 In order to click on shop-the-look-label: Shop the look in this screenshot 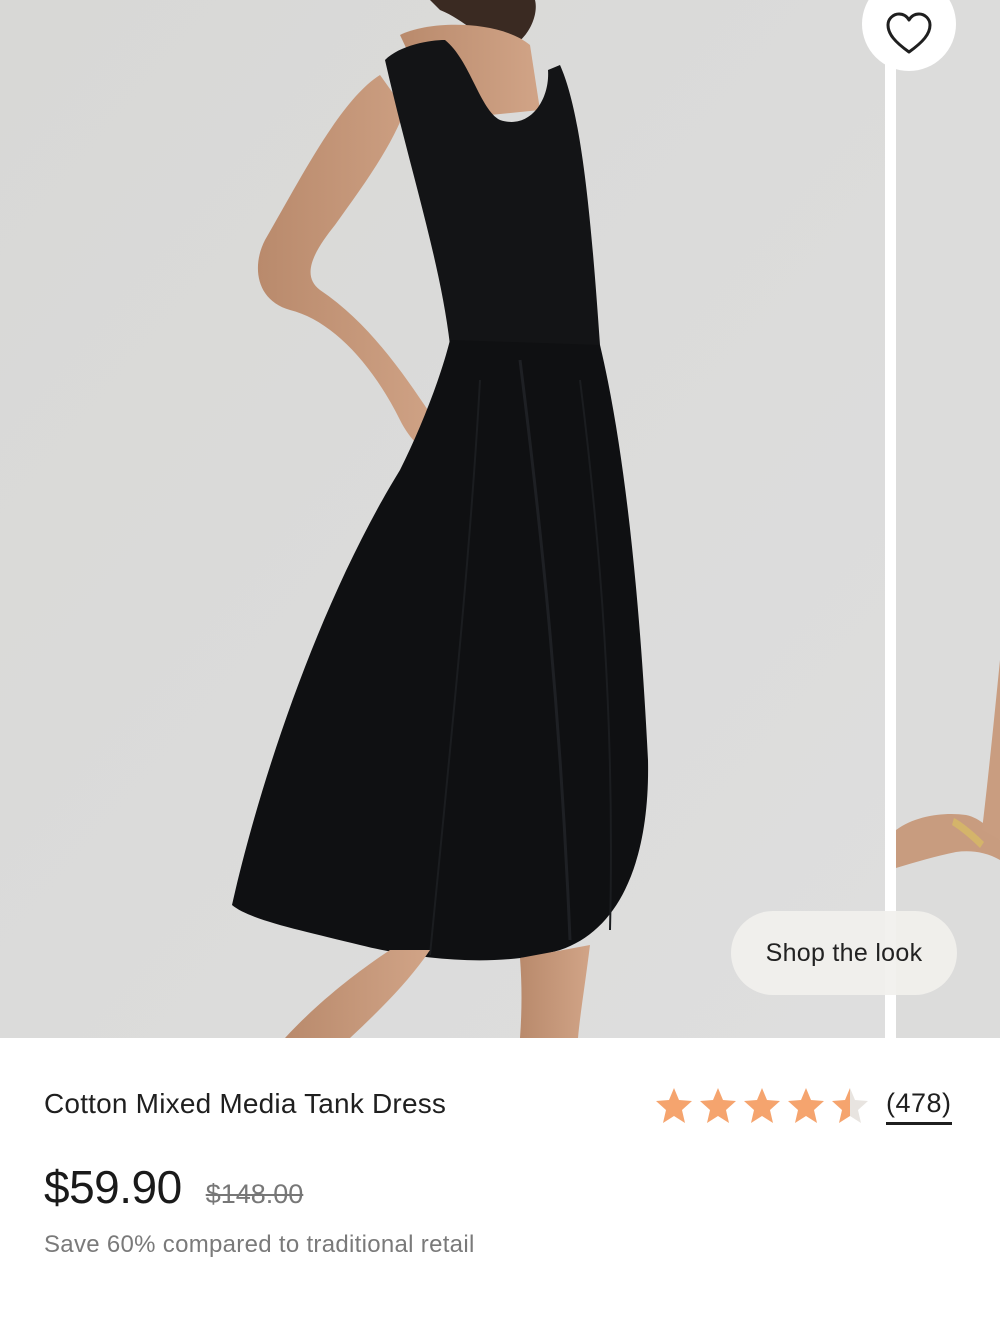, I will do `click(844, 952)`.